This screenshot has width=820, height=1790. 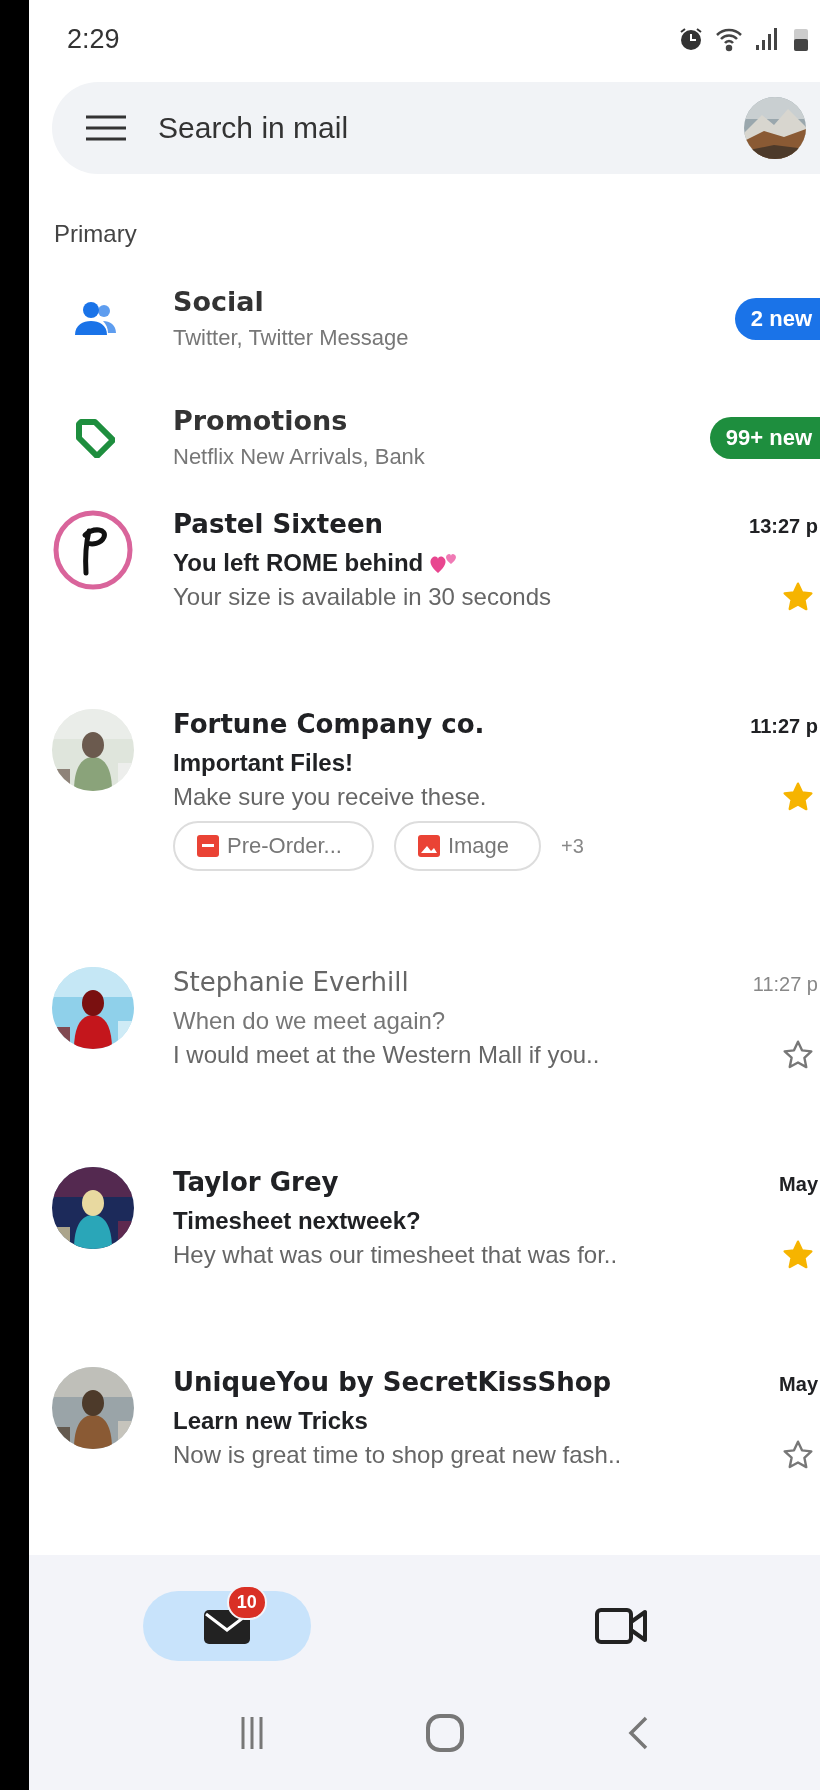 What do you see at coordinates (270, 1421) in the screenshot?
I see `email-subject: Learn new Tricks` at bounding box center [270, 1421].